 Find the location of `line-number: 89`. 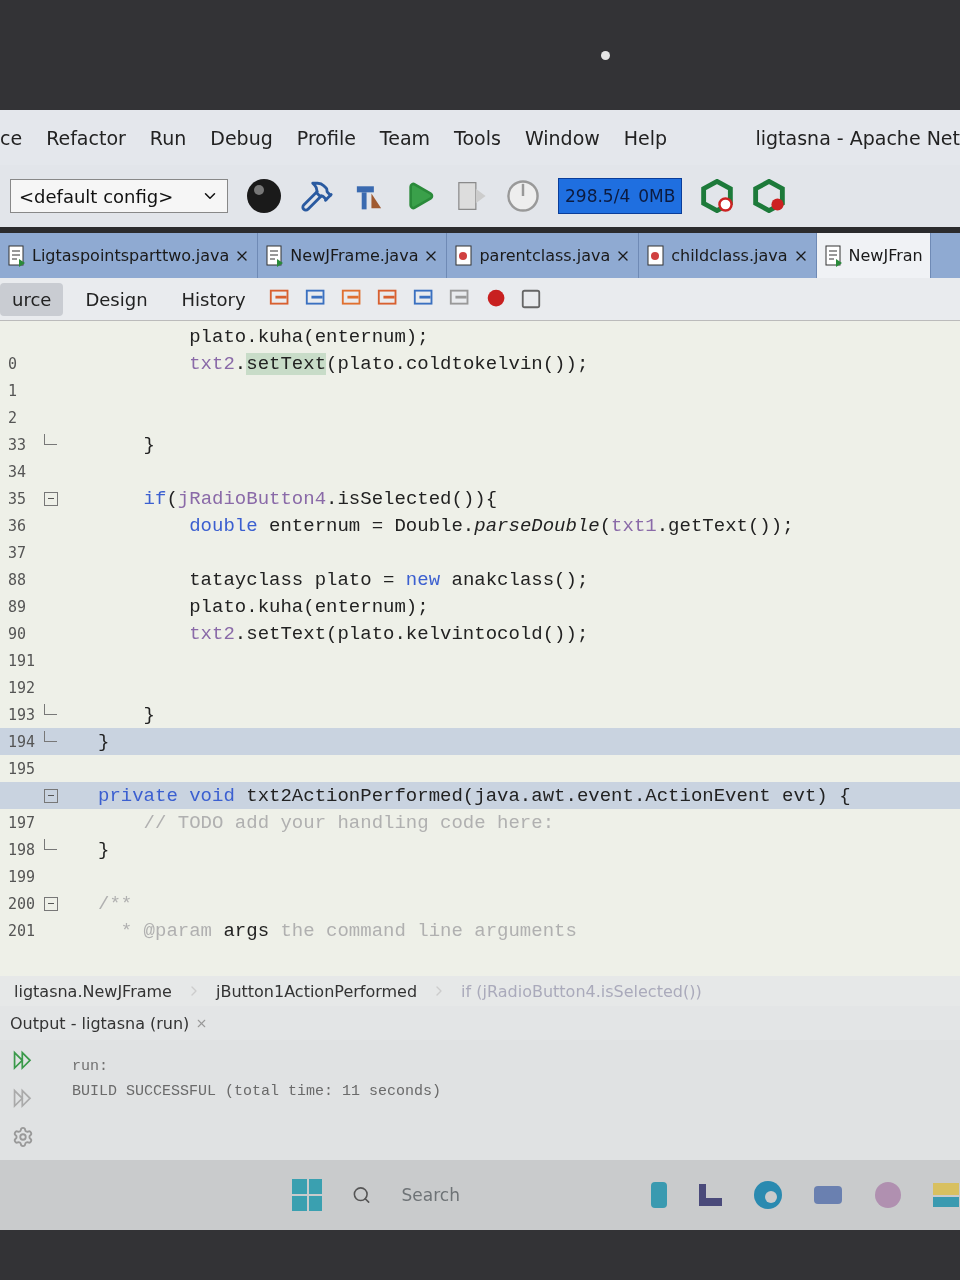

line-number: 89 is located at coordinates (17, 606).